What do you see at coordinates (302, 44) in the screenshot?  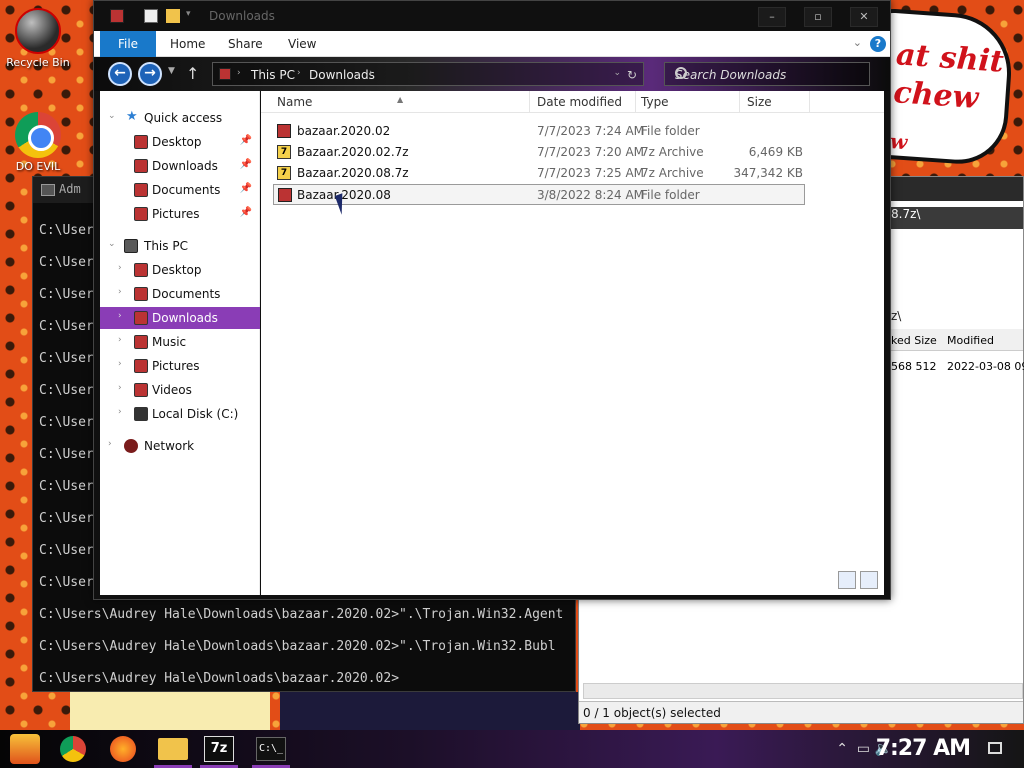 I see `tab-view: View` at bounding box center [302, 44].